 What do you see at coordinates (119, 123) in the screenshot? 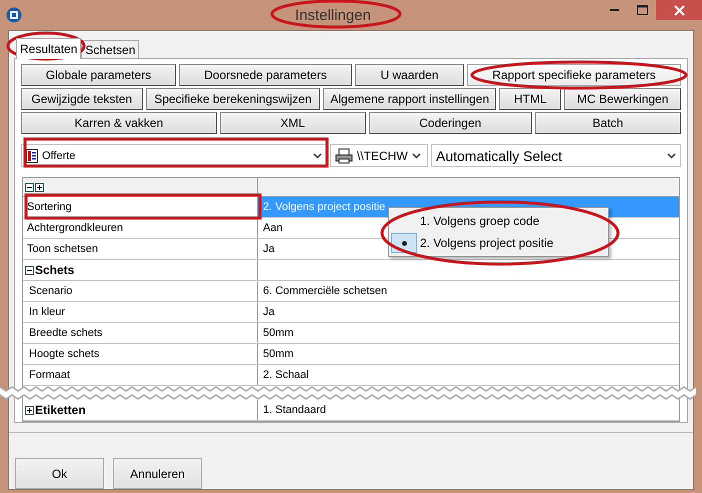
I see `page-button: Karren & vakken` at bounding box center [119, 123].